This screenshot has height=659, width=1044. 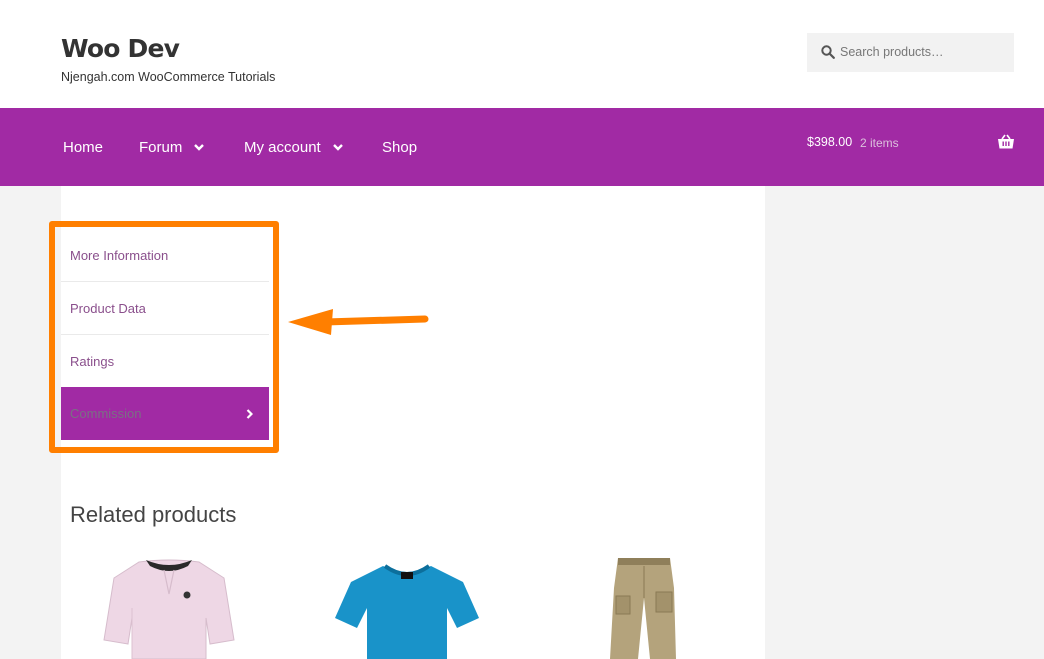 What do you see at coordinates (161, 147) in the screenshot?
I see `nav-item-label: Forum` at bounding box center [161, 147].